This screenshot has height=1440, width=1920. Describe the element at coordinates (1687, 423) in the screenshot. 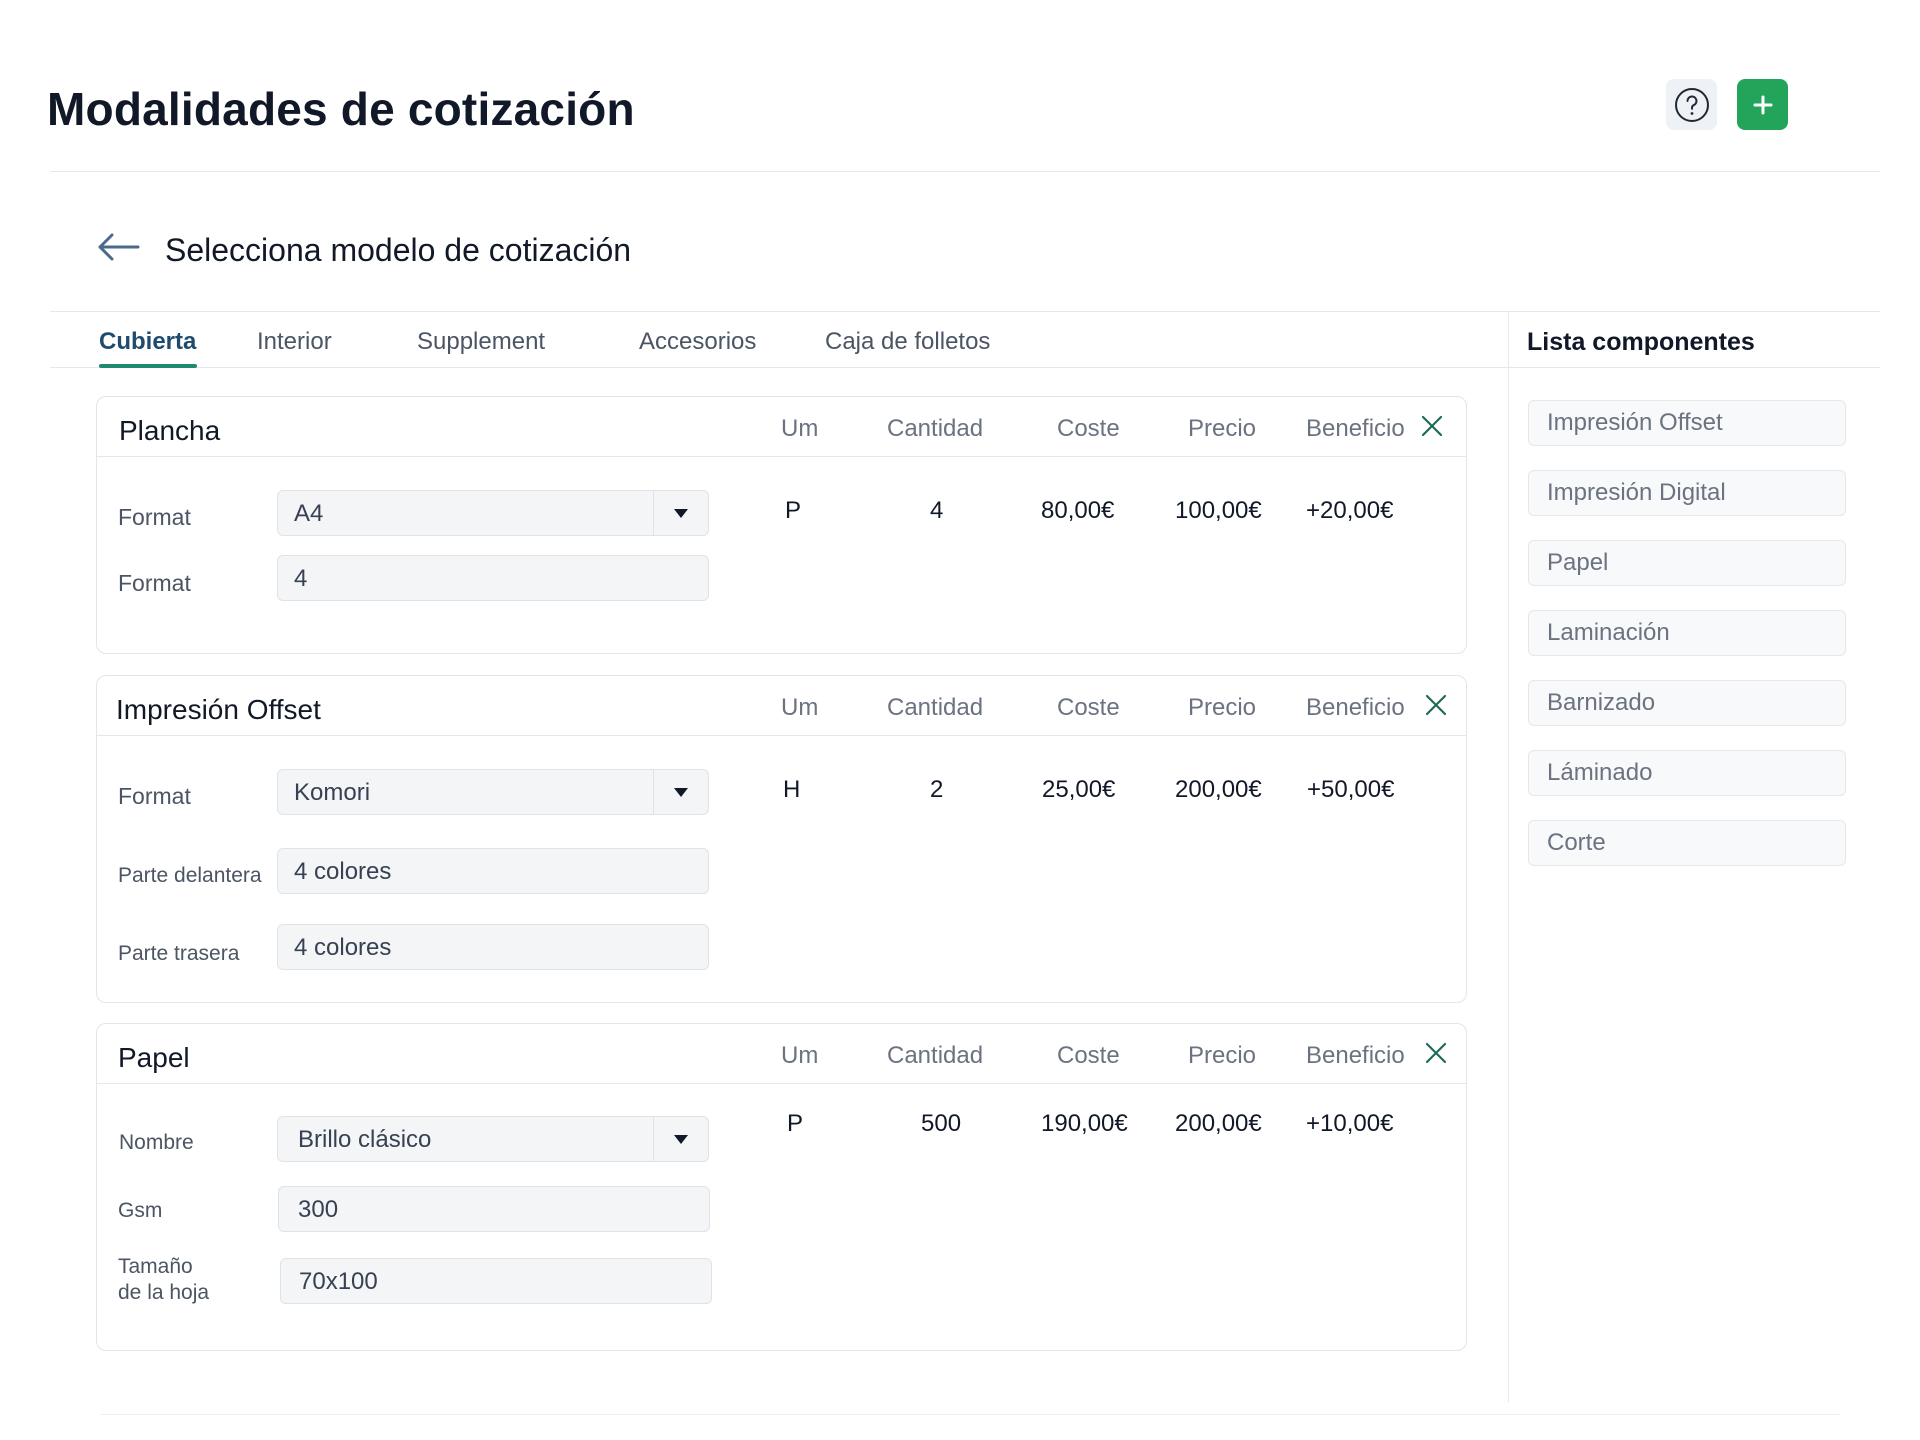

I see `component-item-impresion-offset: Impresión Offset` at that location.